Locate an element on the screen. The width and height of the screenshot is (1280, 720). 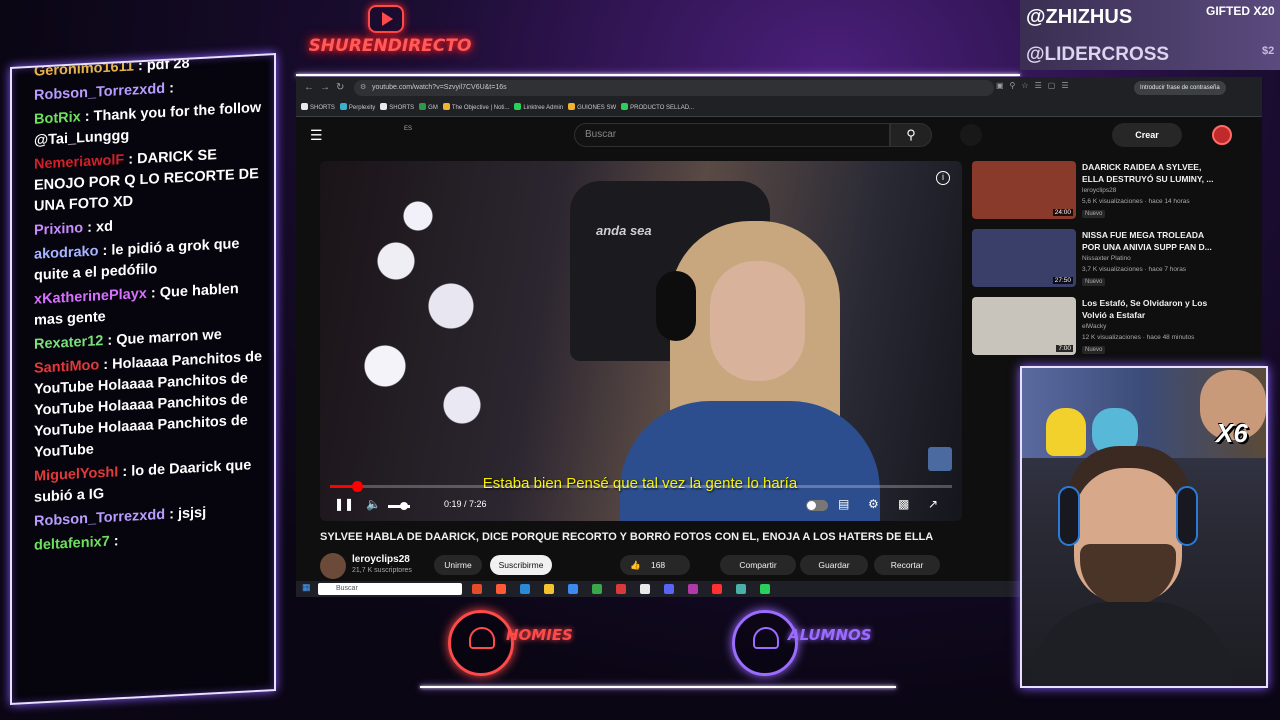
recommended-thumbnail: 7:00 is located at coordinates (1024, 326).